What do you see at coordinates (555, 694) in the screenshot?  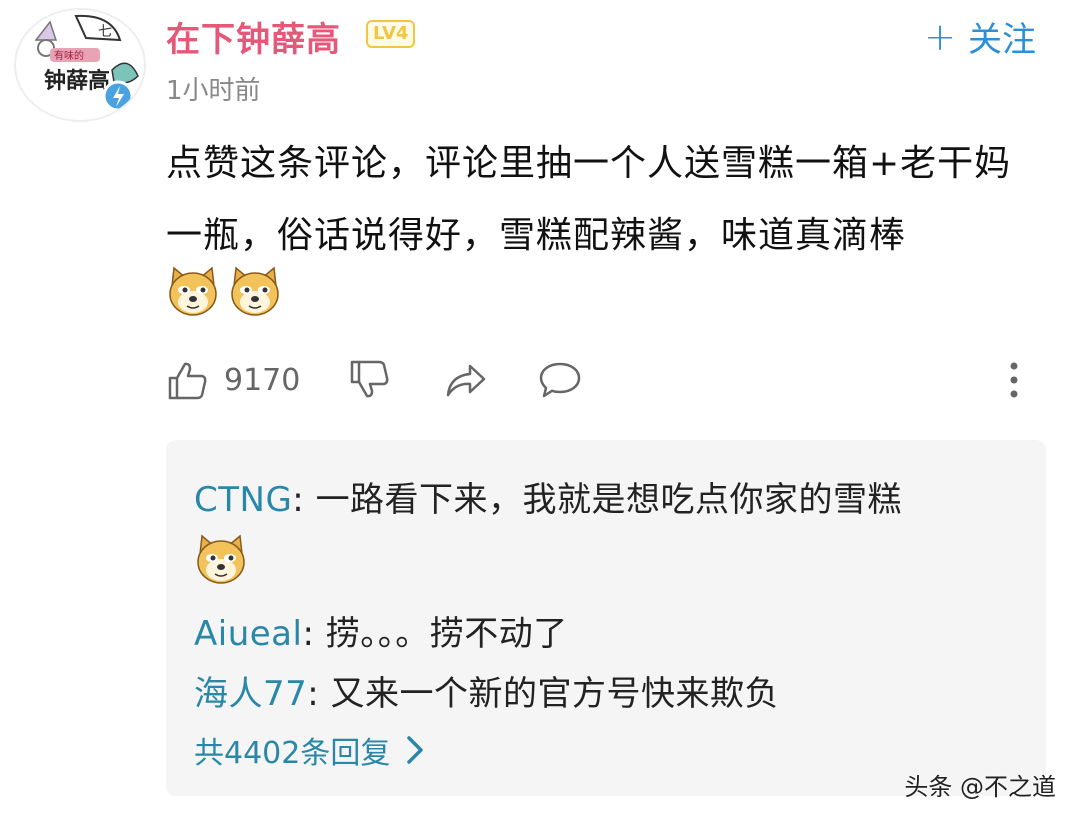 I see `reply-text: 又来一个新的官方号快来欺负` at bounding box center [555, 694].